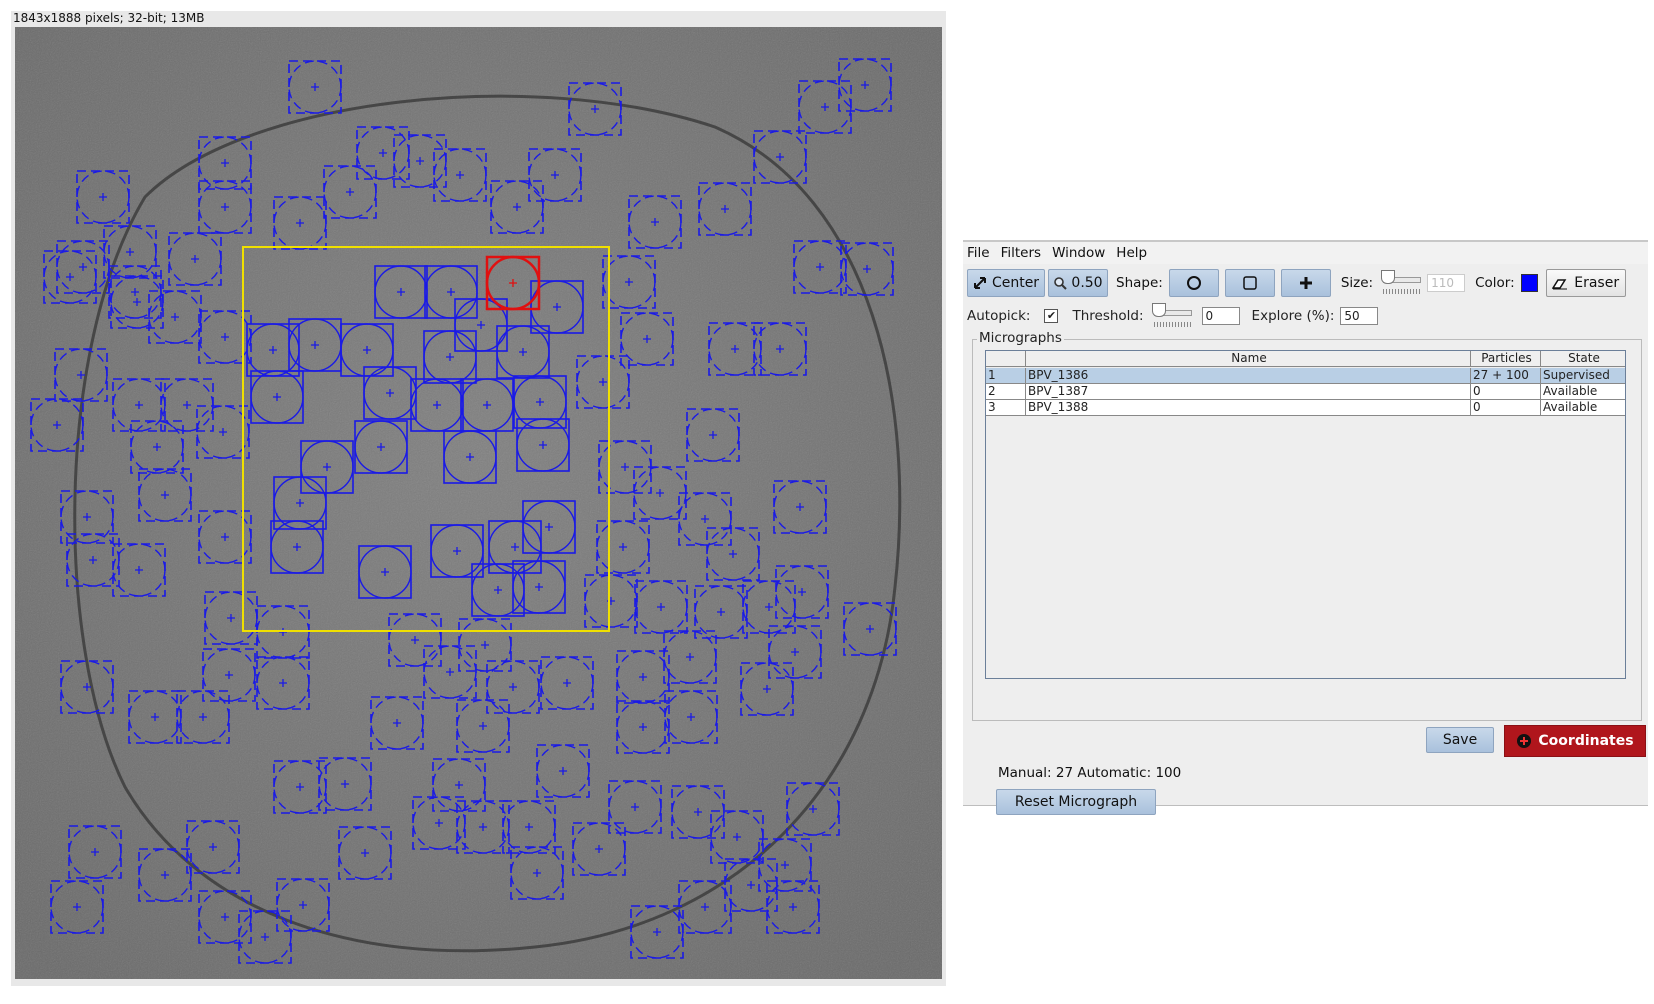  Describe the element at coordinates (1583, 376) in the screenshot. I see `row-state: Supervised` at that location.